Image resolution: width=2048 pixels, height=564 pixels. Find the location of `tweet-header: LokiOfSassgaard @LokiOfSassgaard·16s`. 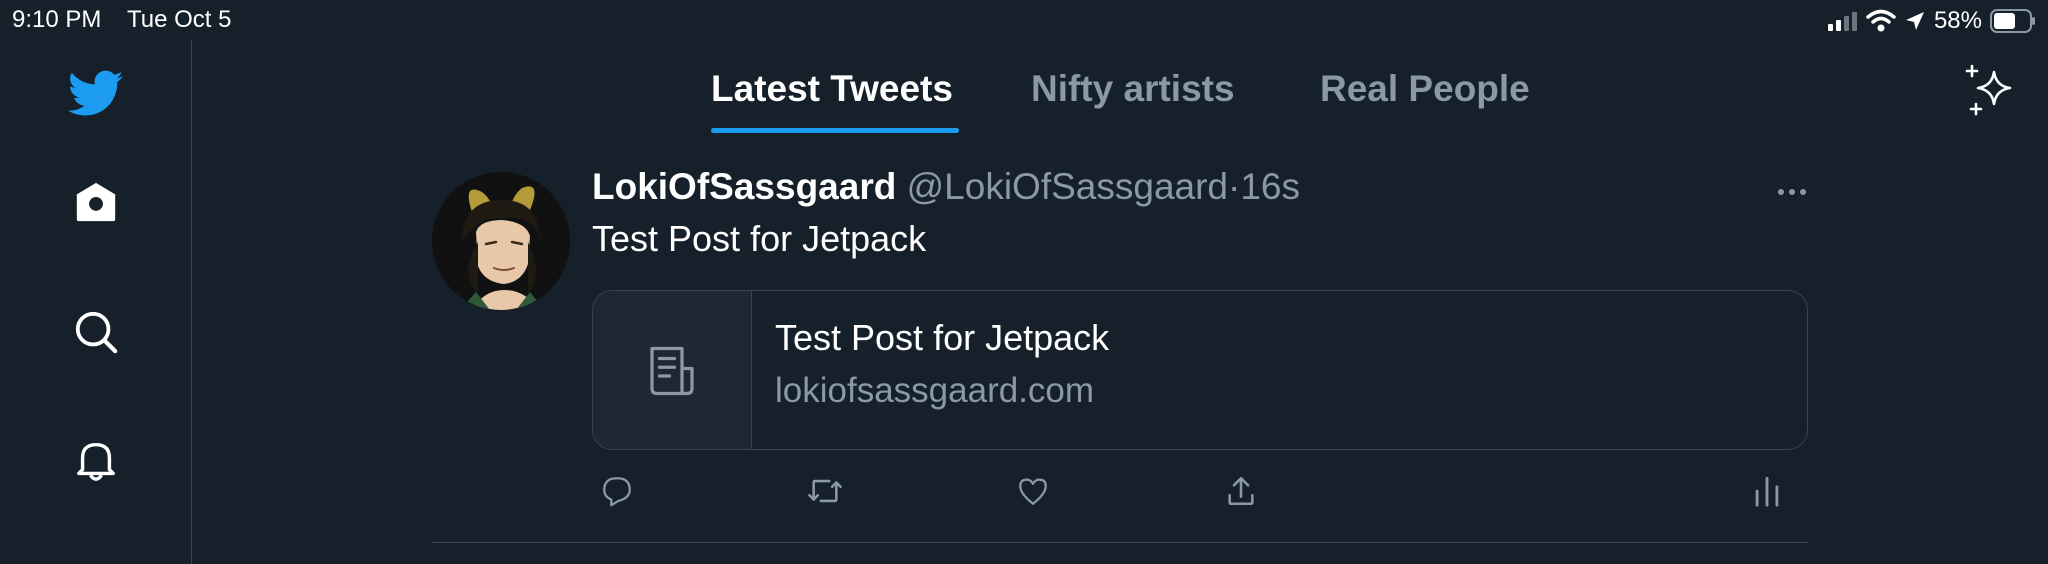

tweet-header: LokiOfSassgaard @LokiOfSassgaard·16s is located at coordinates (946, 187).